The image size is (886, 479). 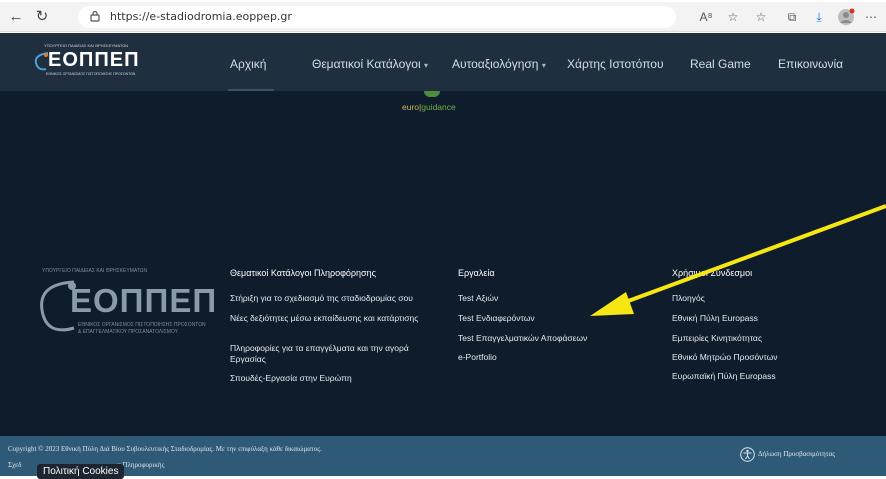 I want to click on euroguidance-logo: euro|guidance, so click(x=429, y=107).